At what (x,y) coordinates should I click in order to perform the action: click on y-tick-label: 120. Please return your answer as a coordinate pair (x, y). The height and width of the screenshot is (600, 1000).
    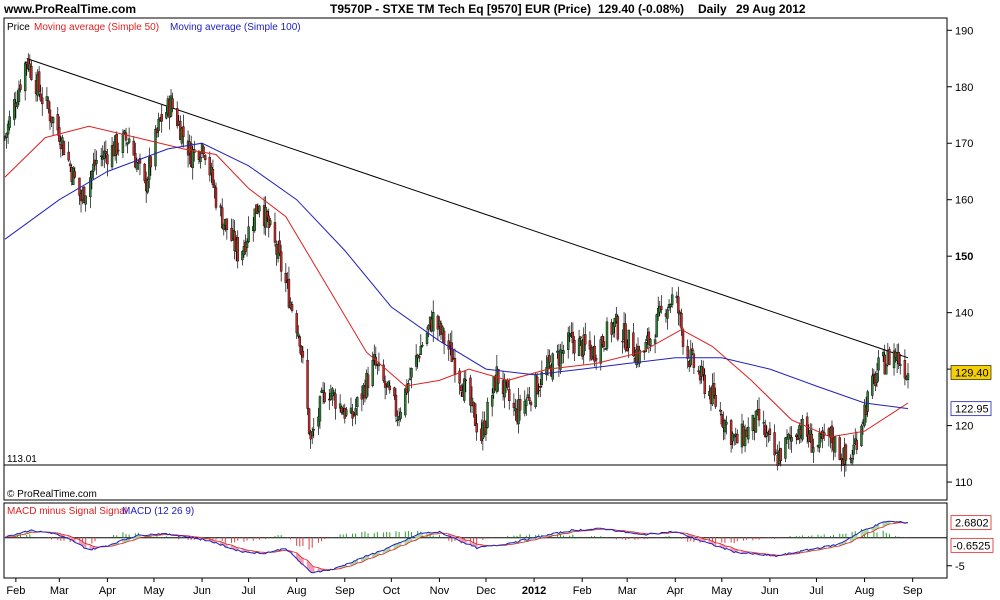
    Looking at the image, I should click on (964, 427).